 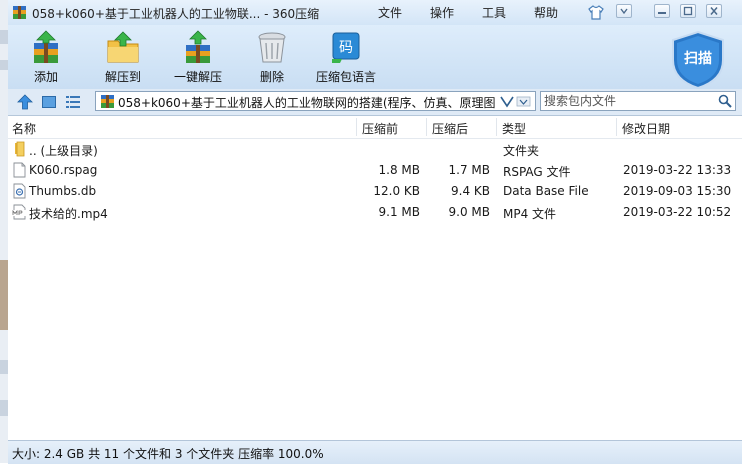 I want to click on one-click-extract-button: 一键解压, so click(x=198, y=57).